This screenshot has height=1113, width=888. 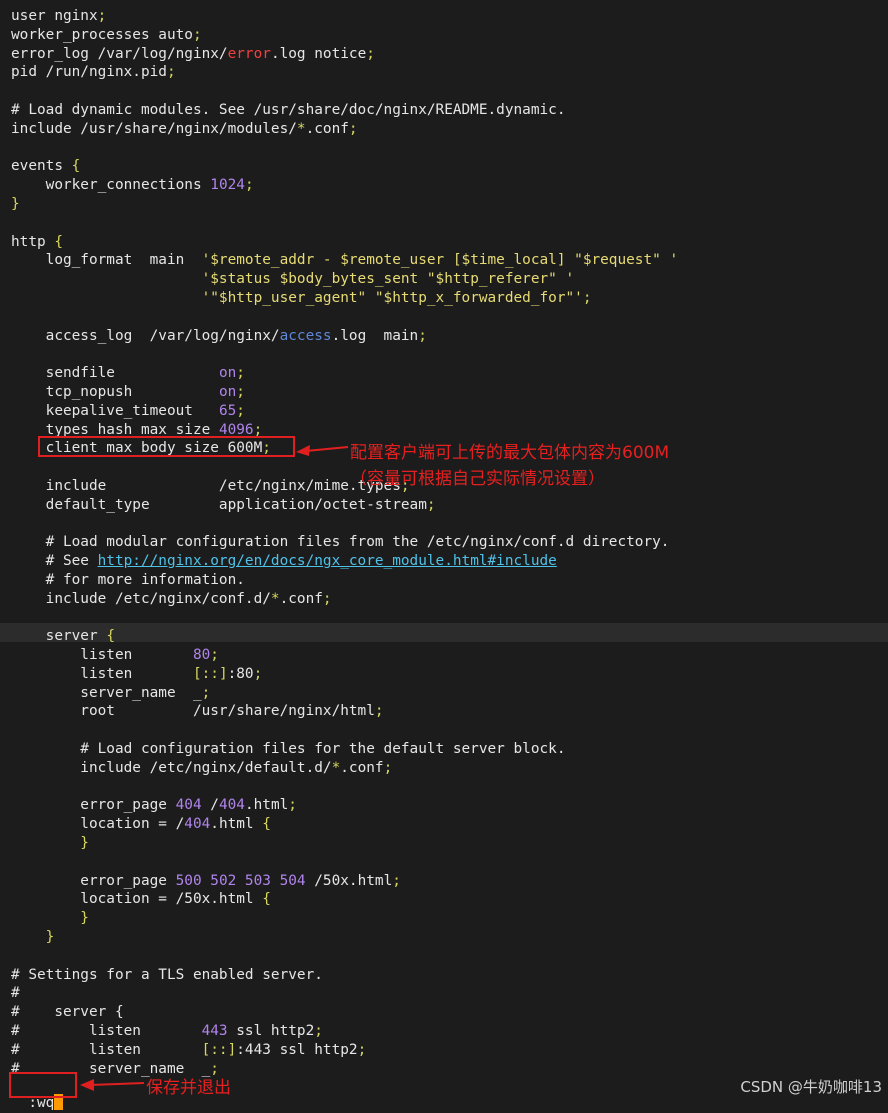 What do you see at coordinates (201, 655) in the screenshot?
I see `code-token: 80` at bounding box center [201, 655].